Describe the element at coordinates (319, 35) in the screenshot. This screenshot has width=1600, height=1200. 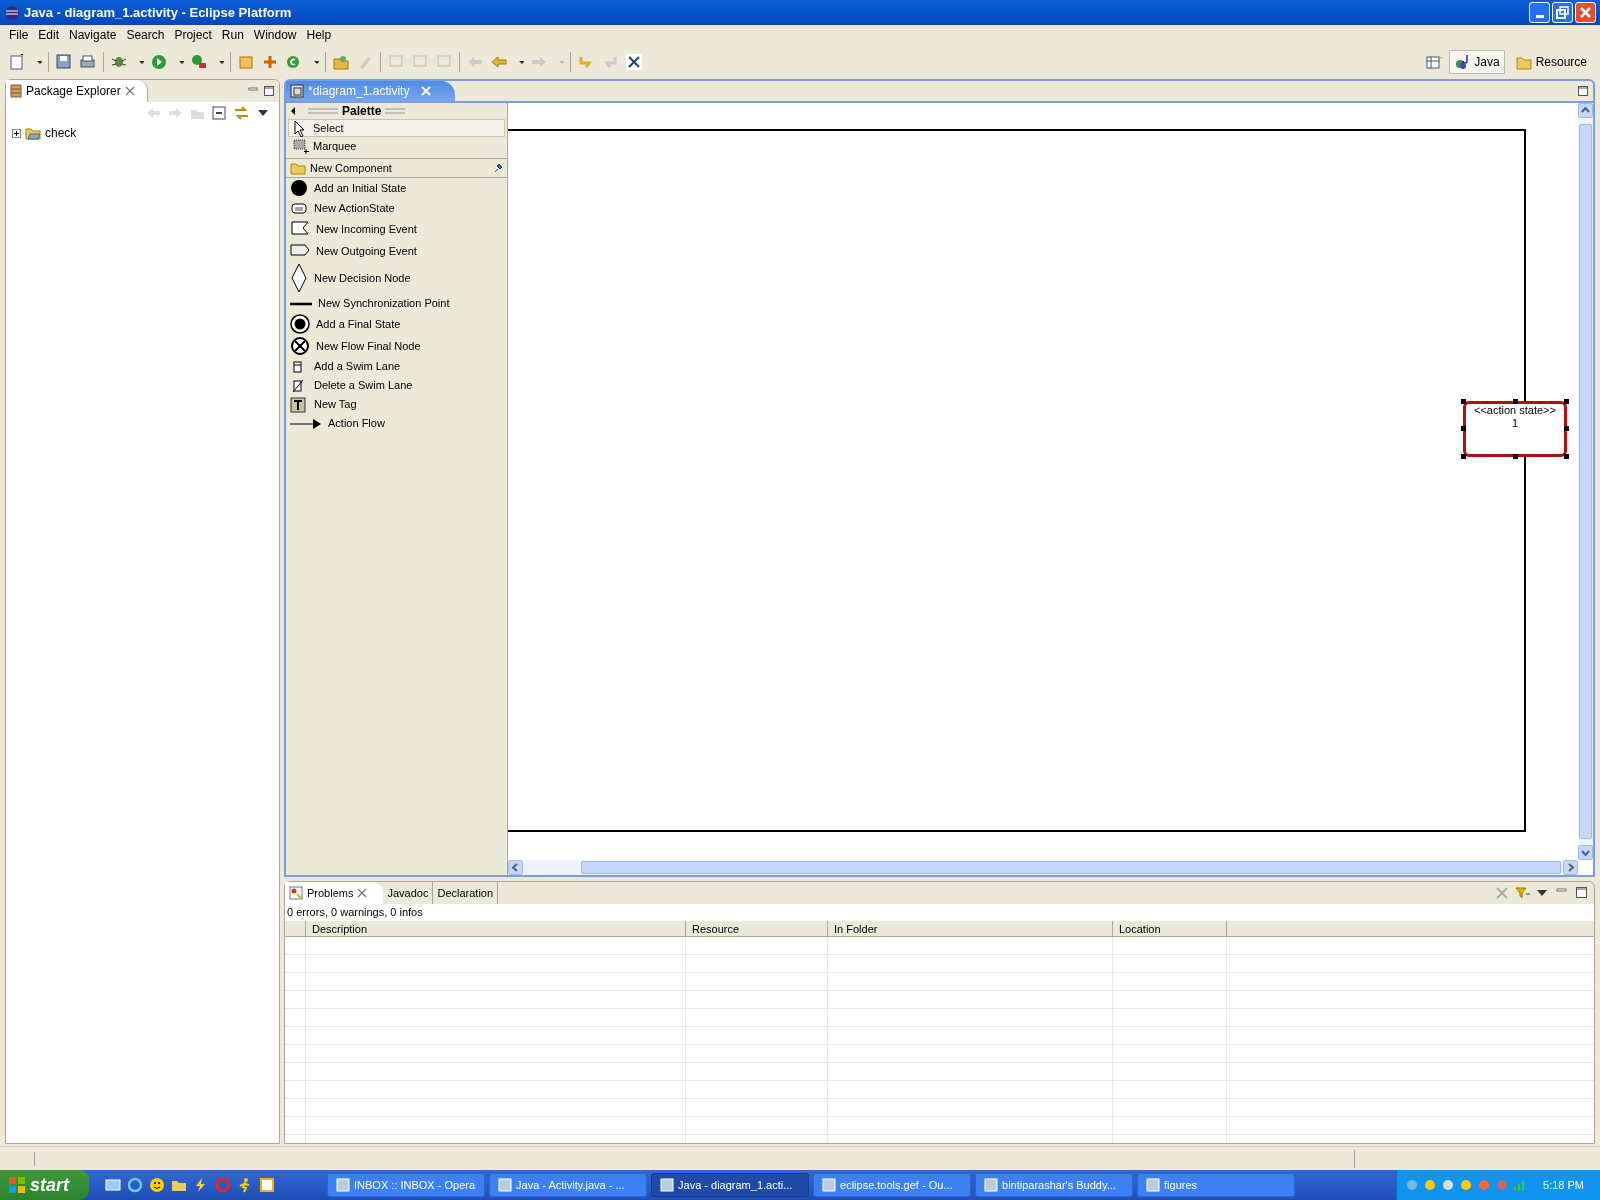
I see `menu-item: Help` at that location.